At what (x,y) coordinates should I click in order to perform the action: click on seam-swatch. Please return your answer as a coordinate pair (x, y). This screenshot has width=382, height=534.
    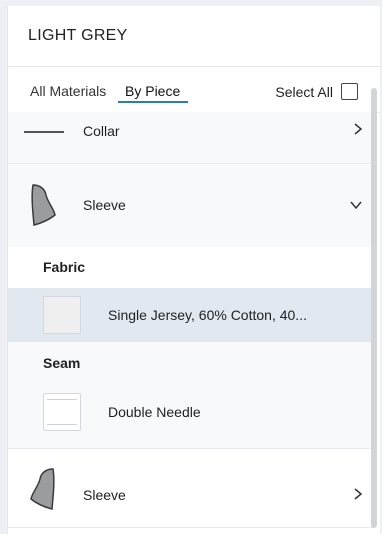
    Looking at the image, I should click on (62, 412).